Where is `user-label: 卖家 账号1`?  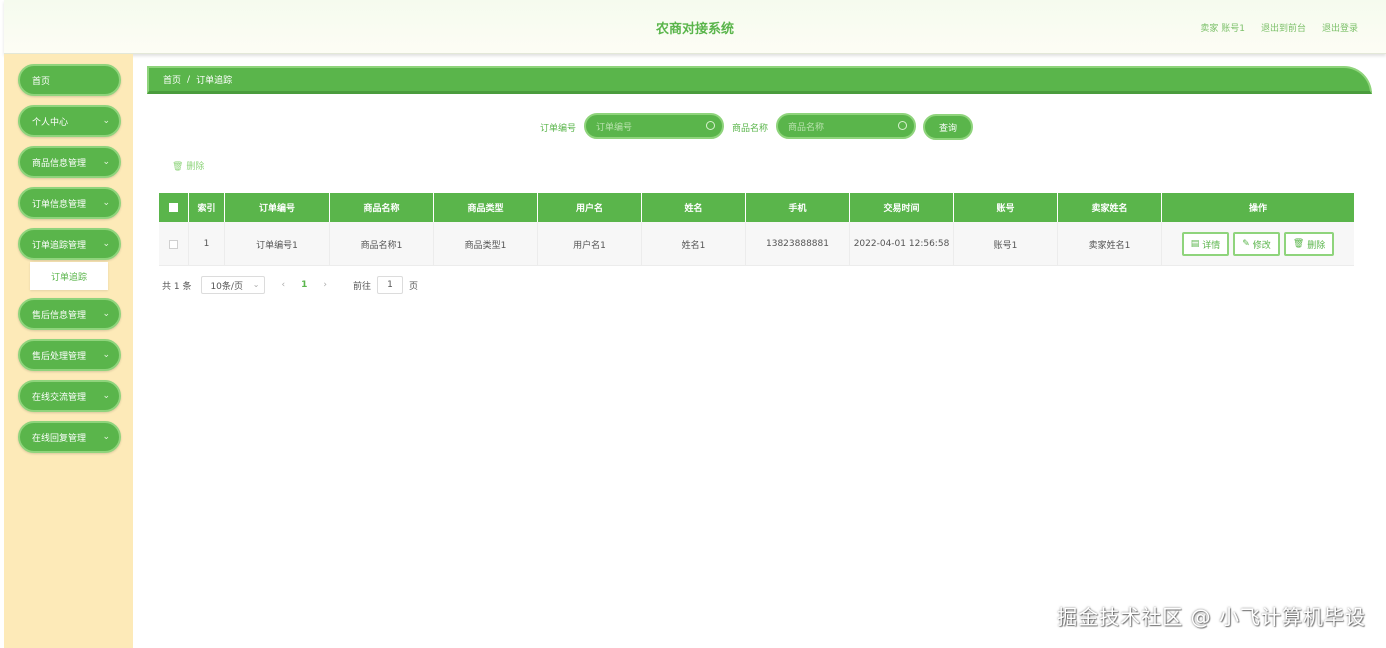 user-label: 卖家 账号1 is located at coordinates (1222, 29).